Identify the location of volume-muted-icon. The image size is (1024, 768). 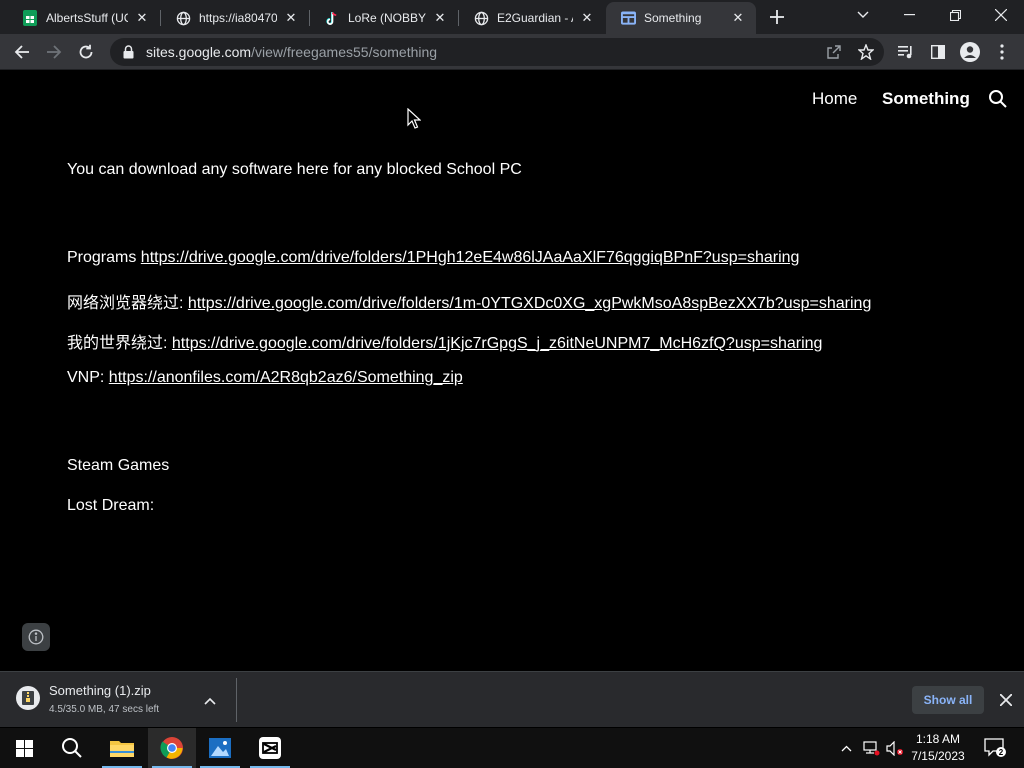
(895, 748).